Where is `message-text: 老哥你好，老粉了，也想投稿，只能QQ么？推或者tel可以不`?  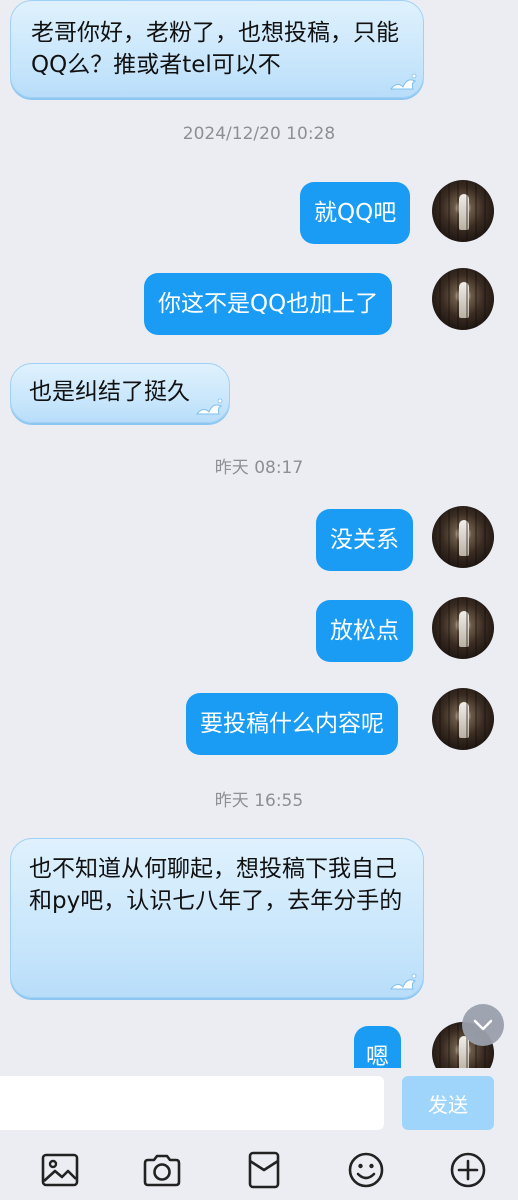 message-text: 老哥你好，老粉了，也想投稿，只能QQ么？推或者tel可以不 is located at coordinates (215, 49).